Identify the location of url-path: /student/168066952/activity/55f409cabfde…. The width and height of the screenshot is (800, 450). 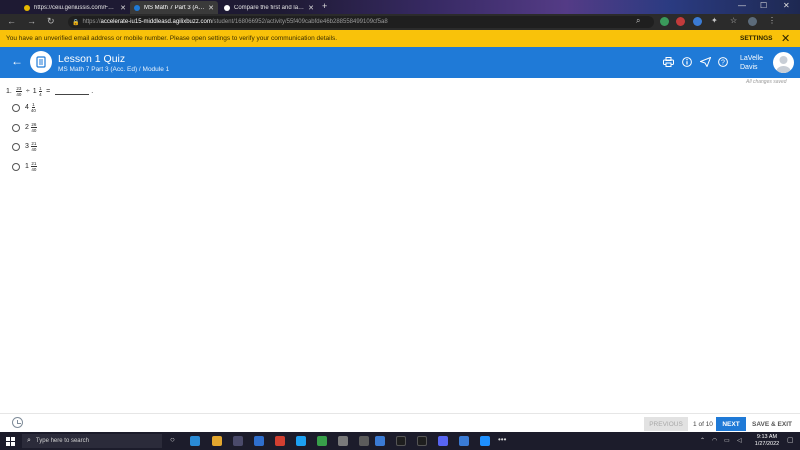
(299, 22).